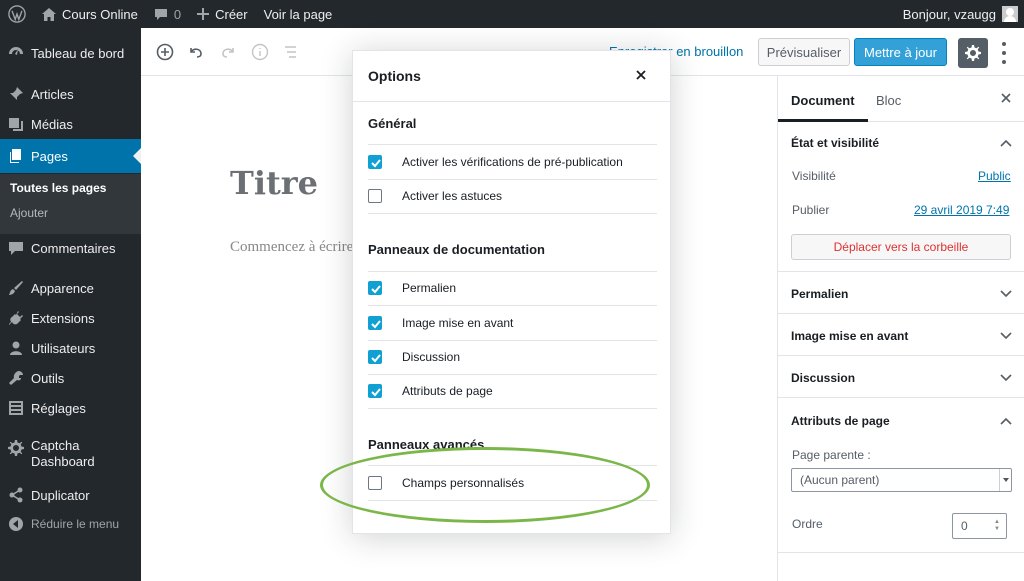 The height and width of the screenshot is (581, 1024). What do you see at coordinates (16, 318) in the screenshot?
I see `plugin-icon` at bounding box center [16, 318].